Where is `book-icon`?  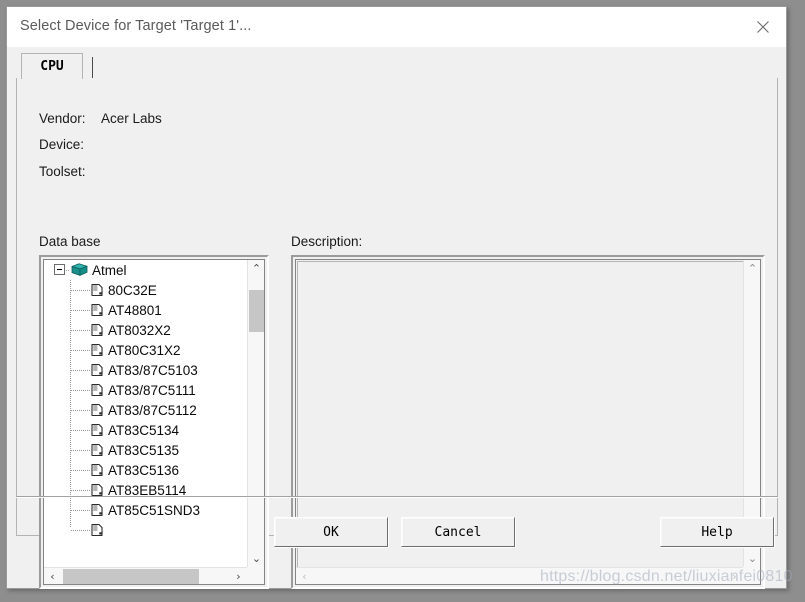 book-icon is located at coordinates (79, 269).